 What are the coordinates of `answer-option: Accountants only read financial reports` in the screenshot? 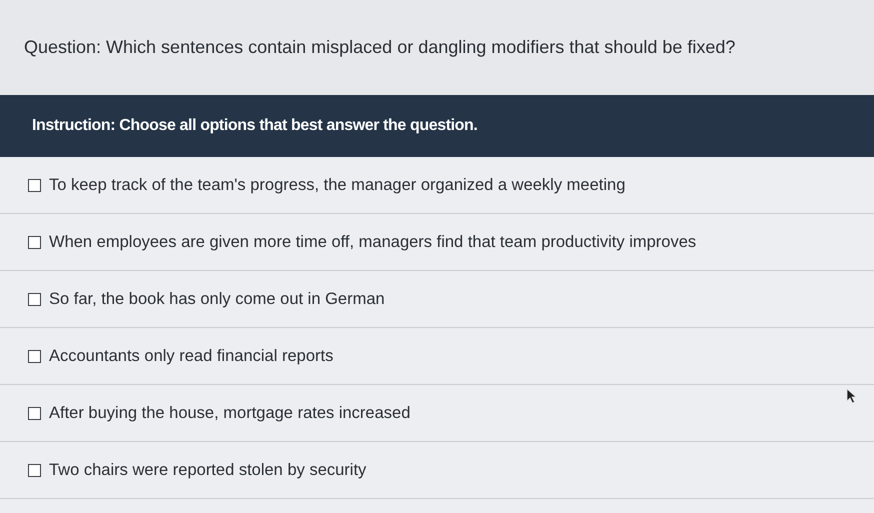 It's located at (181, 356).